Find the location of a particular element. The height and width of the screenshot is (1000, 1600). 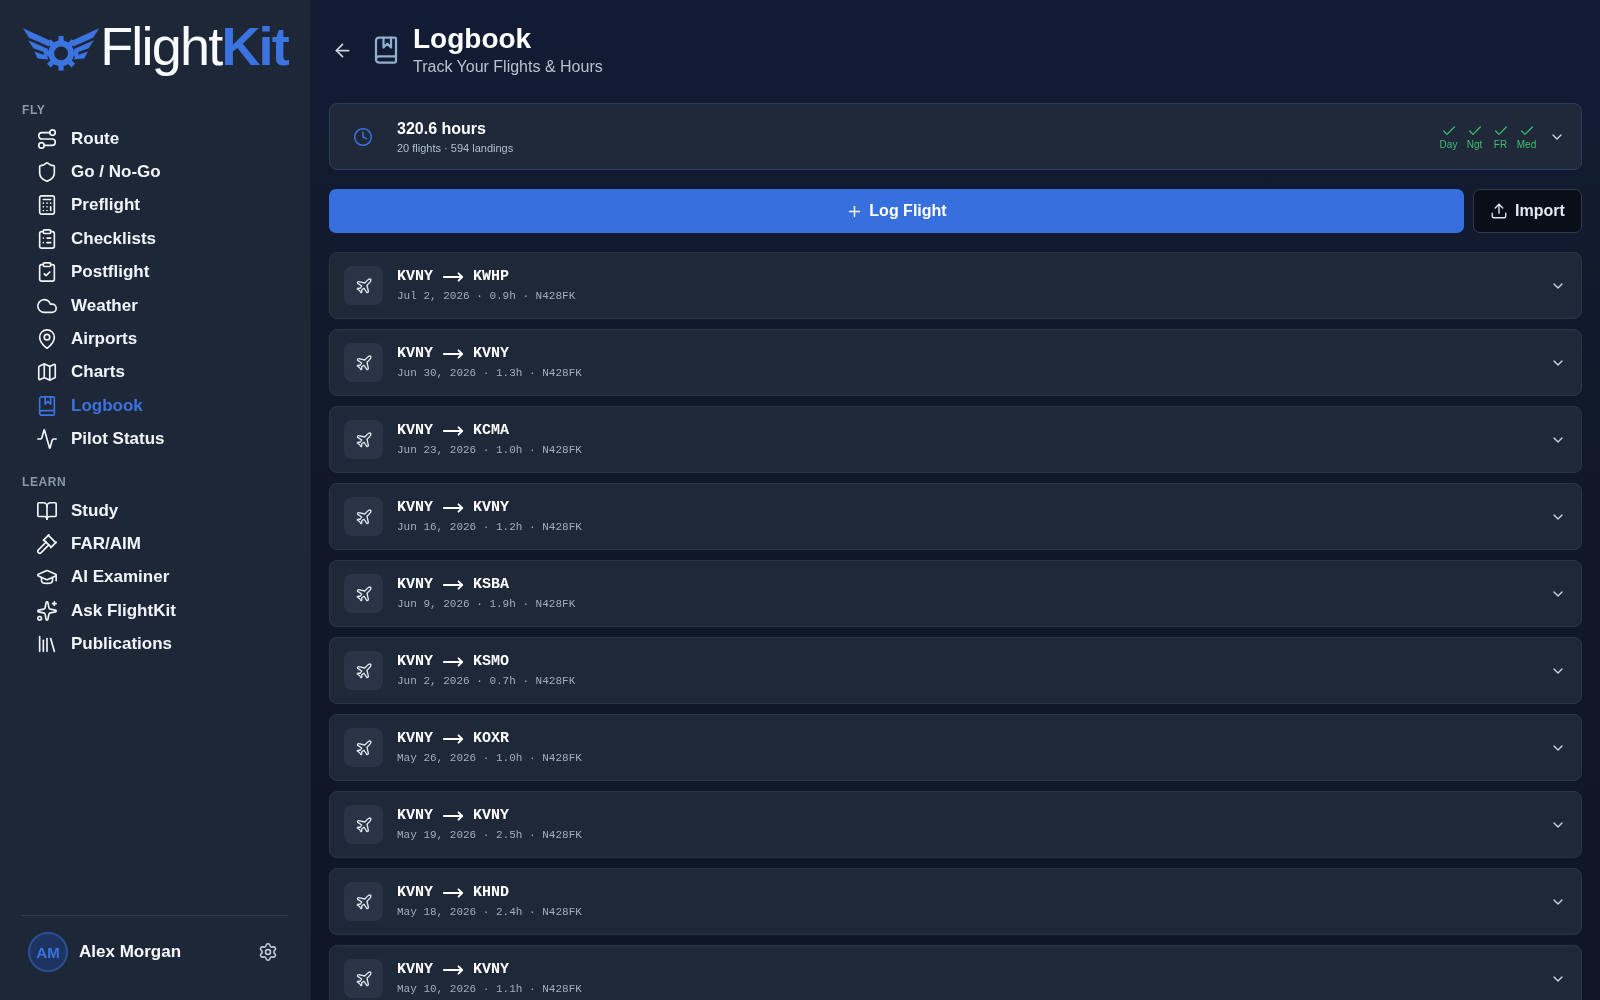

flight-row: KVNY KHND May 18, 2026 · 2.4h · N428FK is located at coordinates (955, 901).